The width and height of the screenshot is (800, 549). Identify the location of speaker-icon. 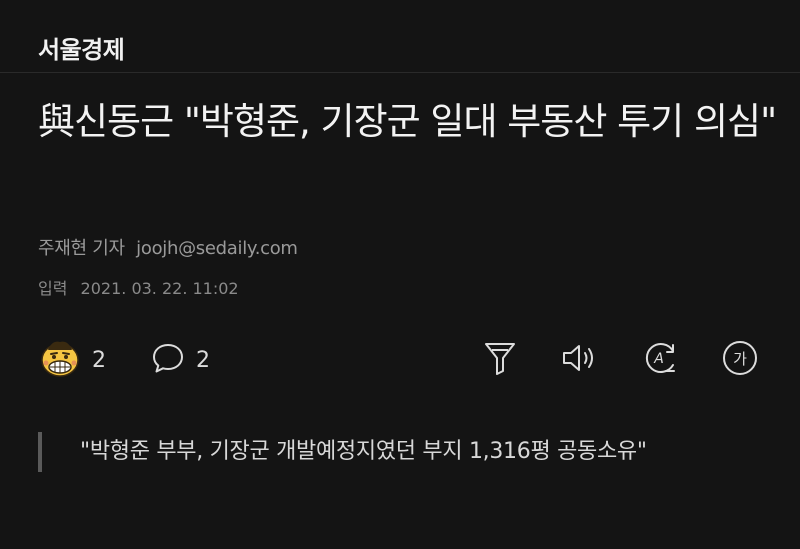
(580, 360).